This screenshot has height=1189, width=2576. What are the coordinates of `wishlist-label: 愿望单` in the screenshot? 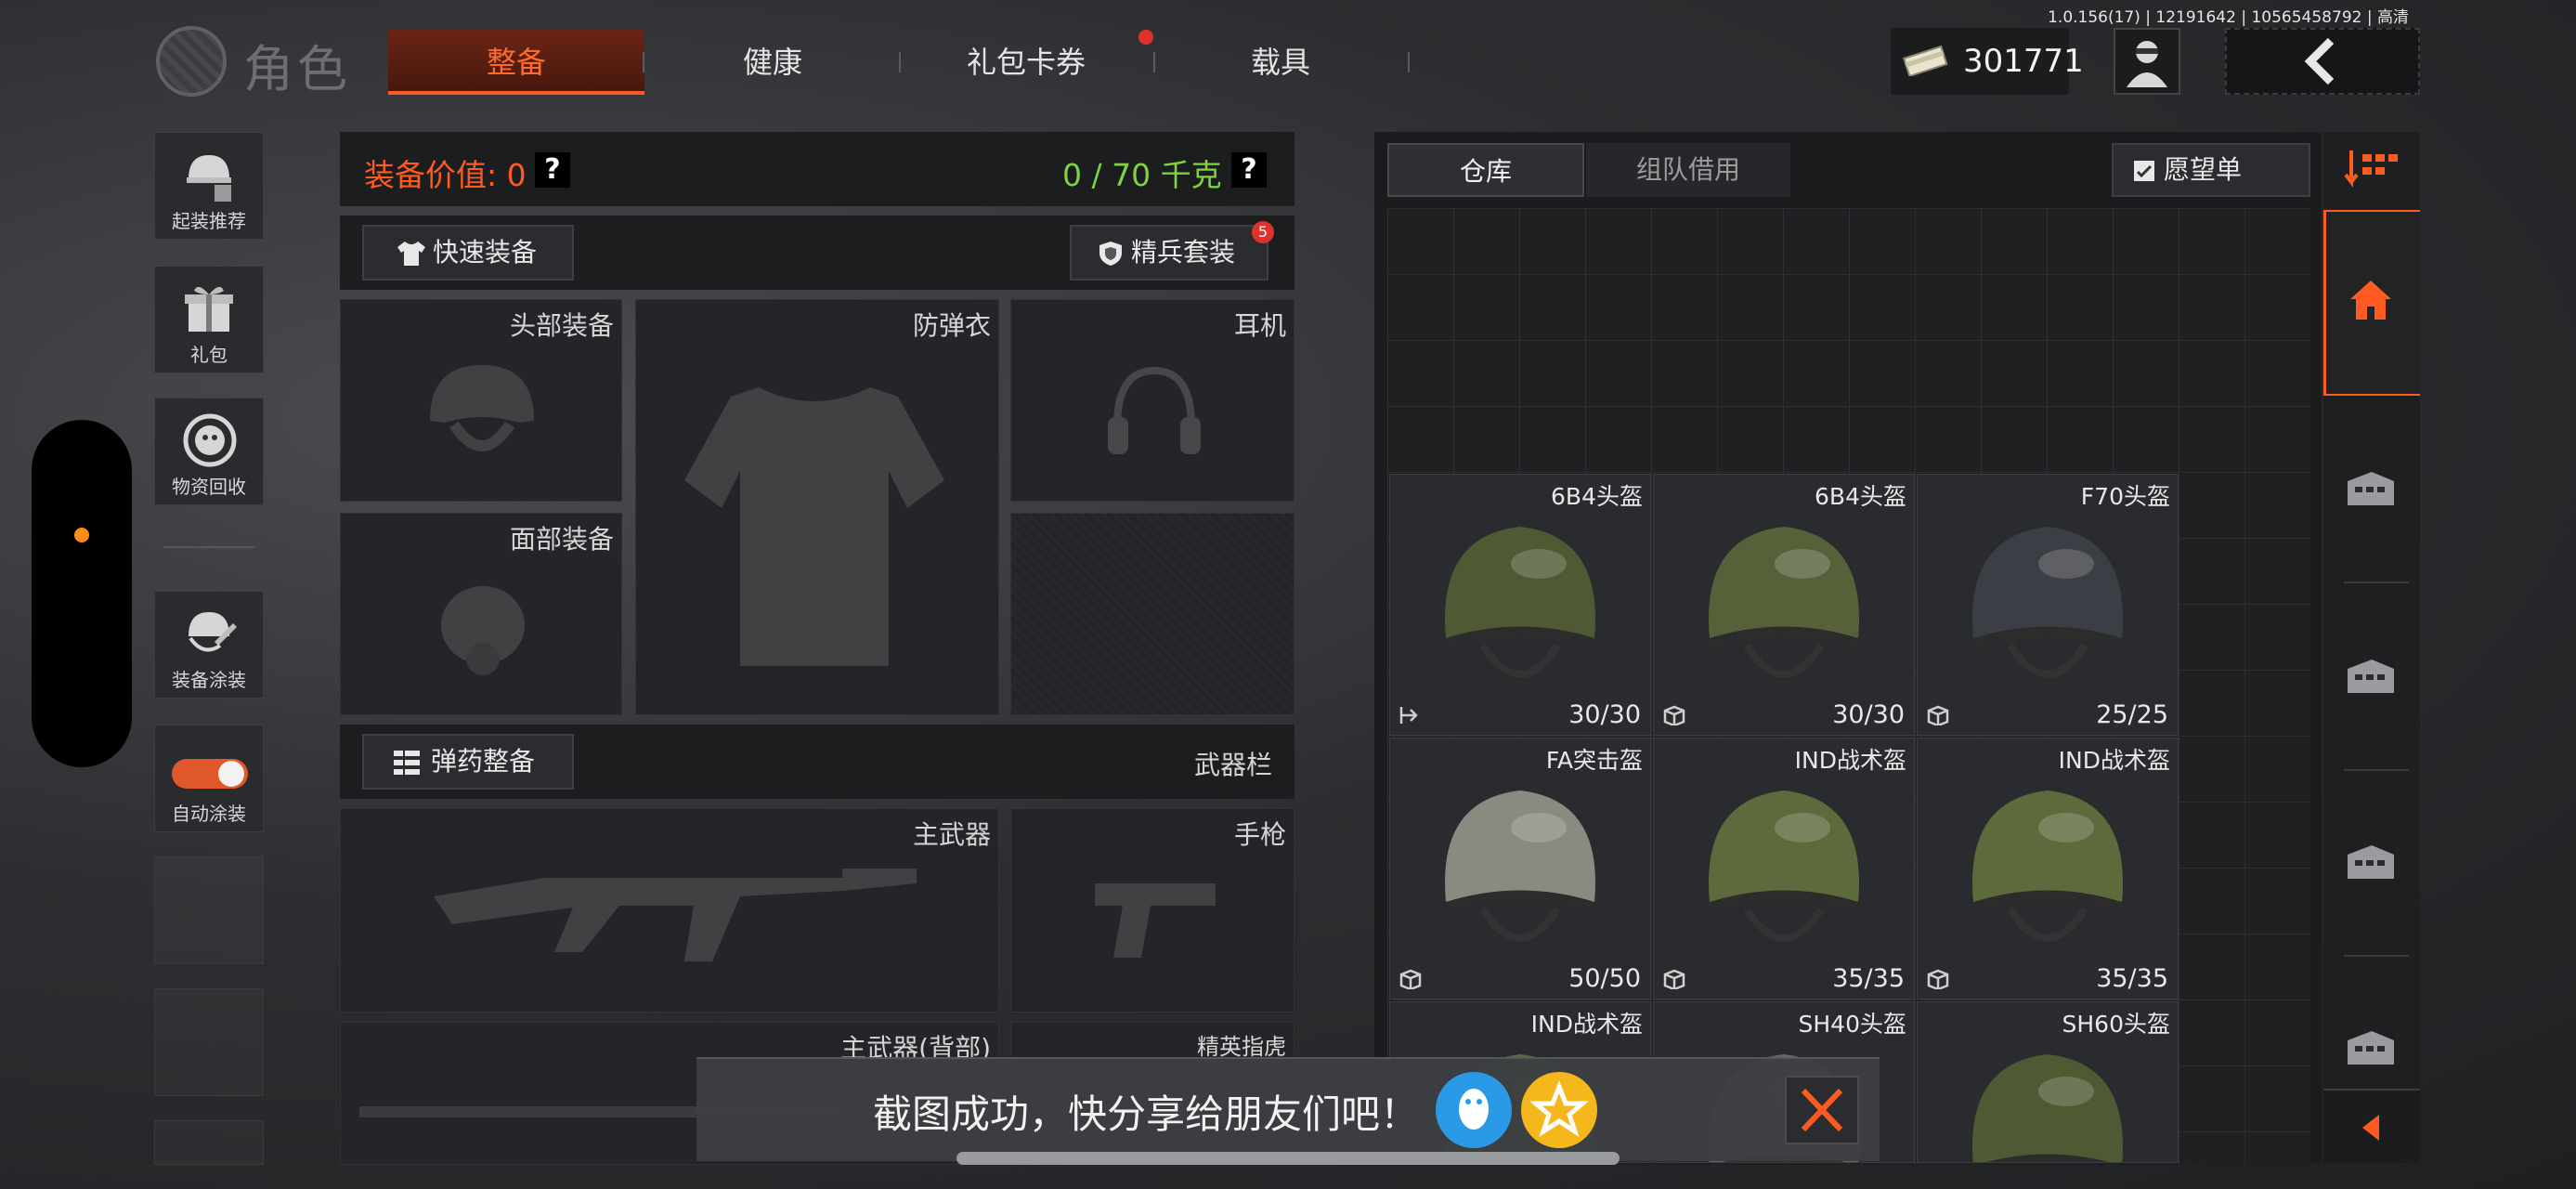 It's located at (2203, 169).